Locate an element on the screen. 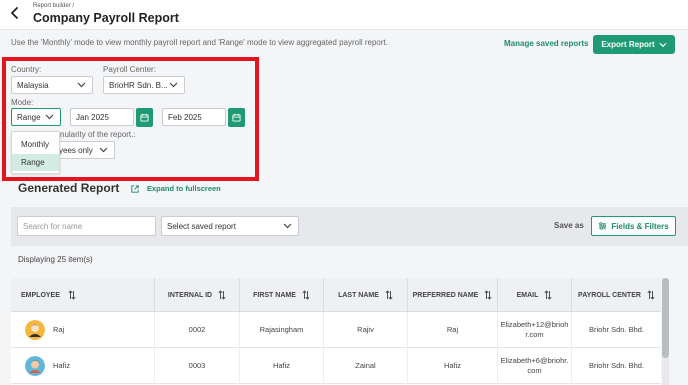  col-internal-id: INTERNAL ID is located at coordinates (197, 295).